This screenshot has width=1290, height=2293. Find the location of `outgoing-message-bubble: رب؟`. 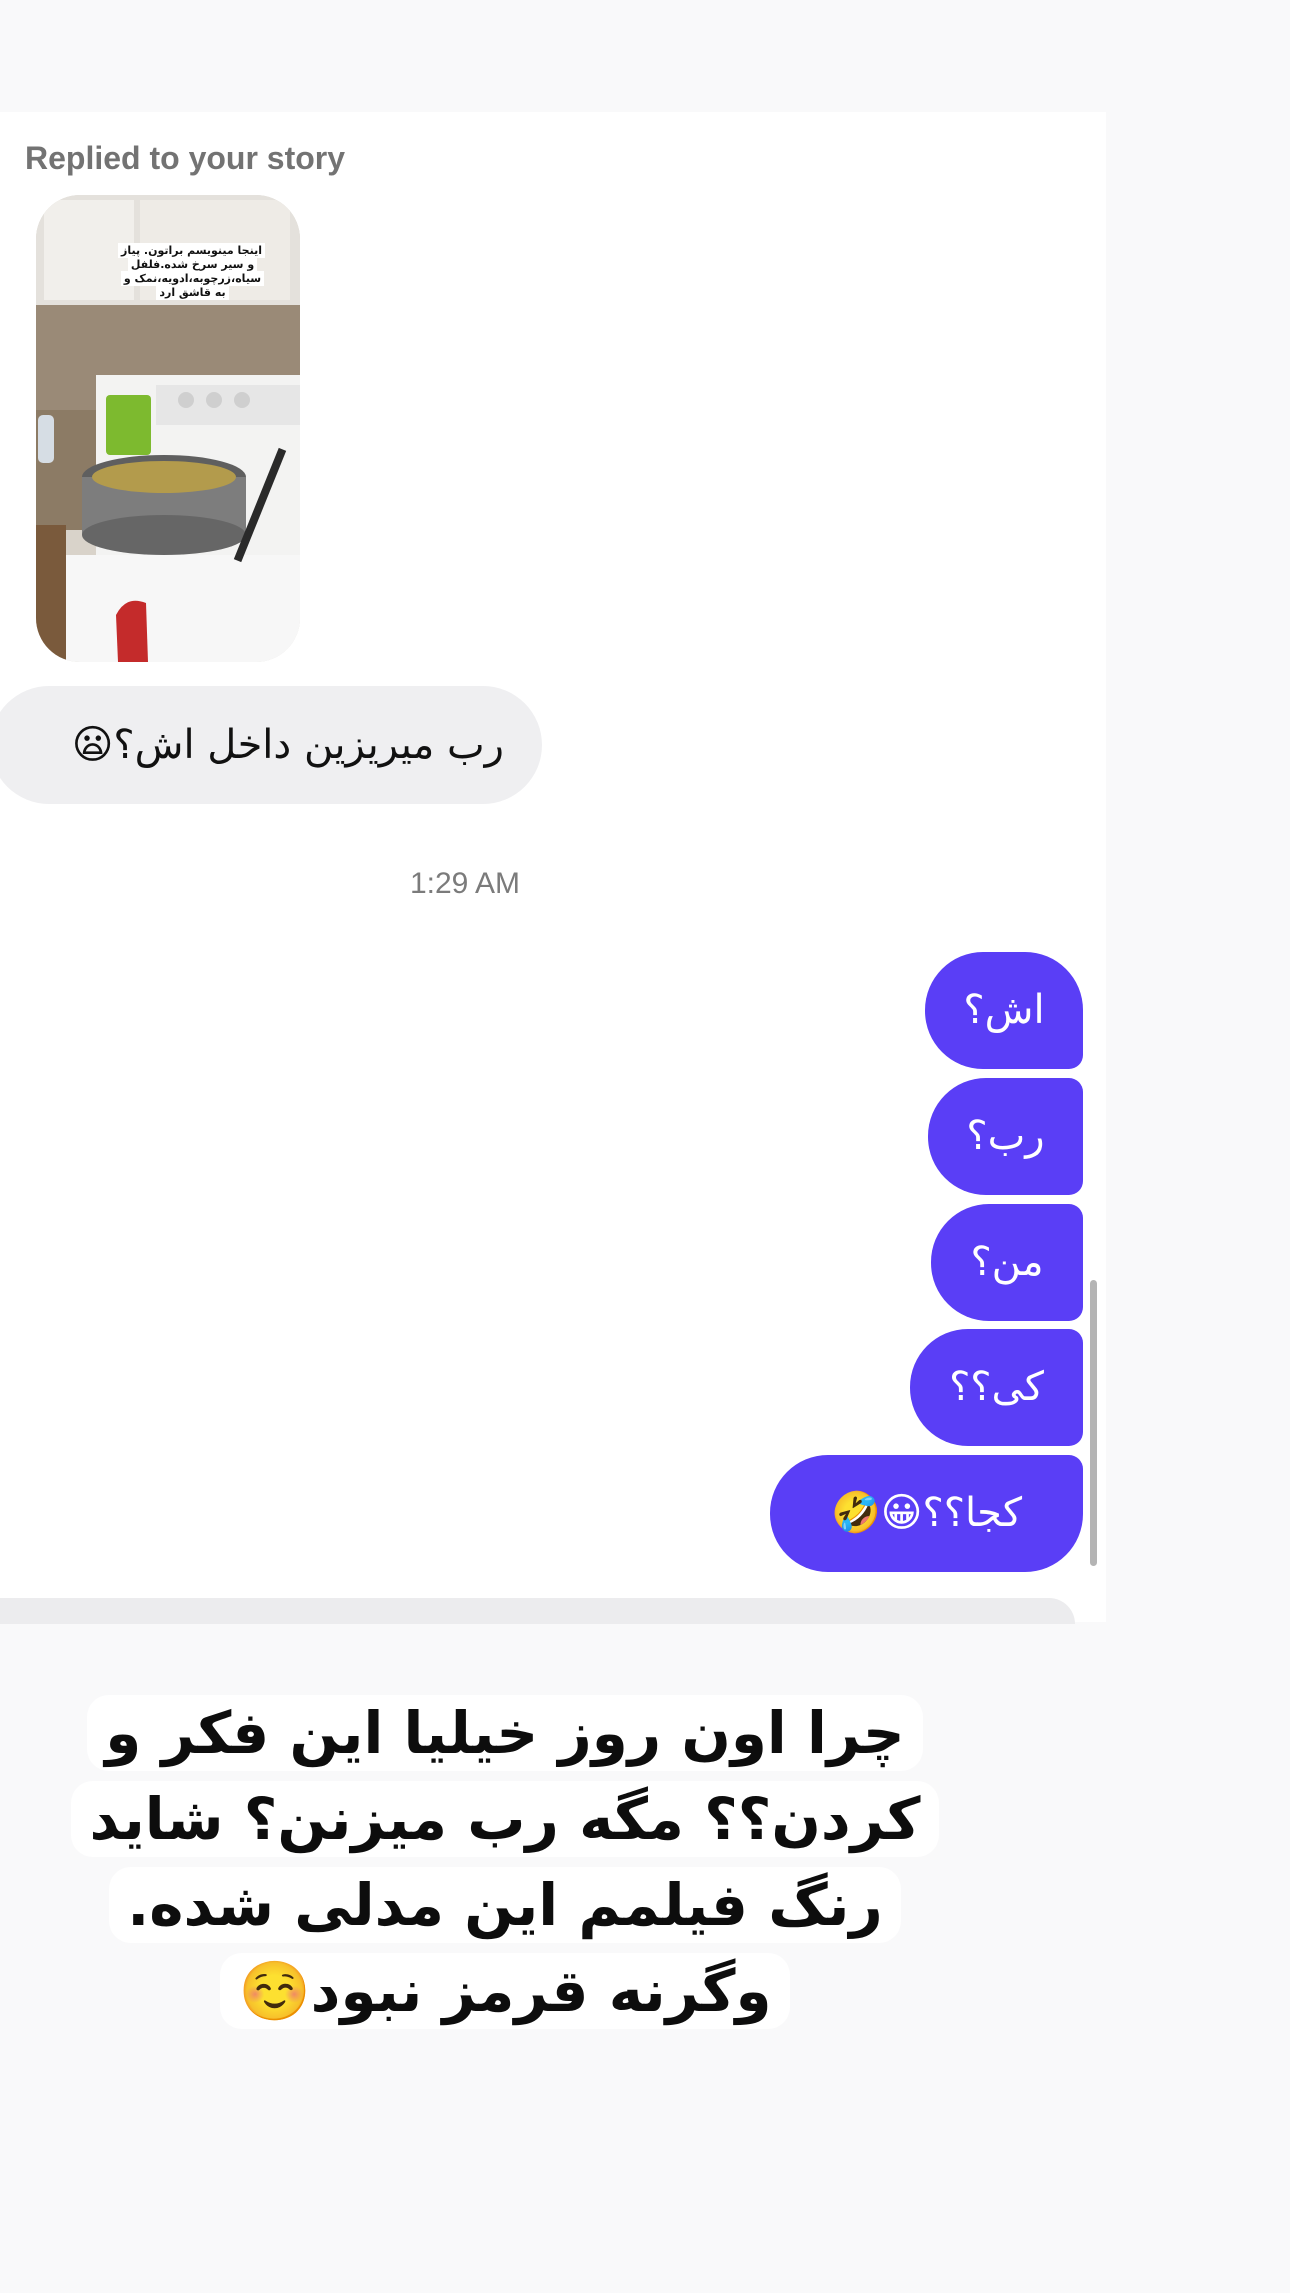

outgoing-message-bubble: رب؟ is located at coordinates (1005, 1136).